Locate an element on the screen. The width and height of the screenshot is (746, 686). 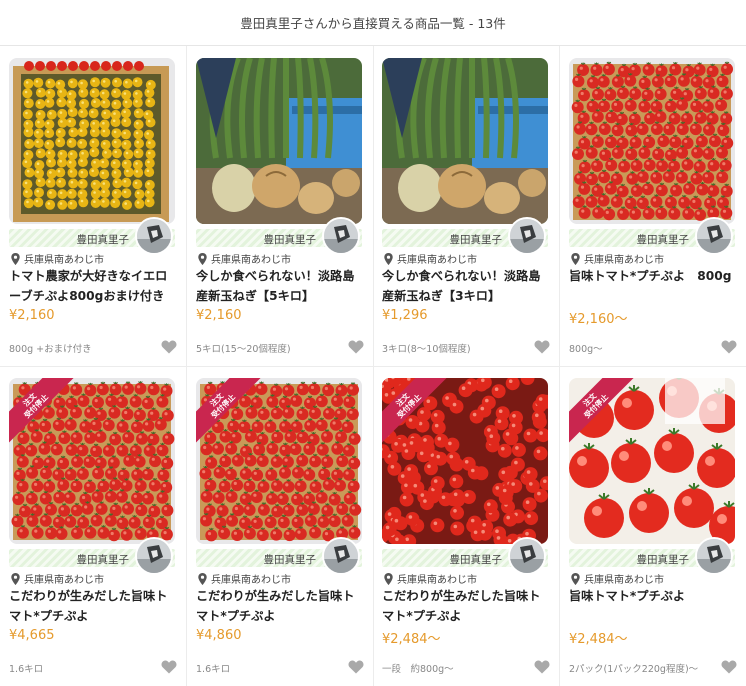
product-title: 今しか食べられない！淡路島産新玉ねぎ【5キロ】 is located at coordinates (281, 286).